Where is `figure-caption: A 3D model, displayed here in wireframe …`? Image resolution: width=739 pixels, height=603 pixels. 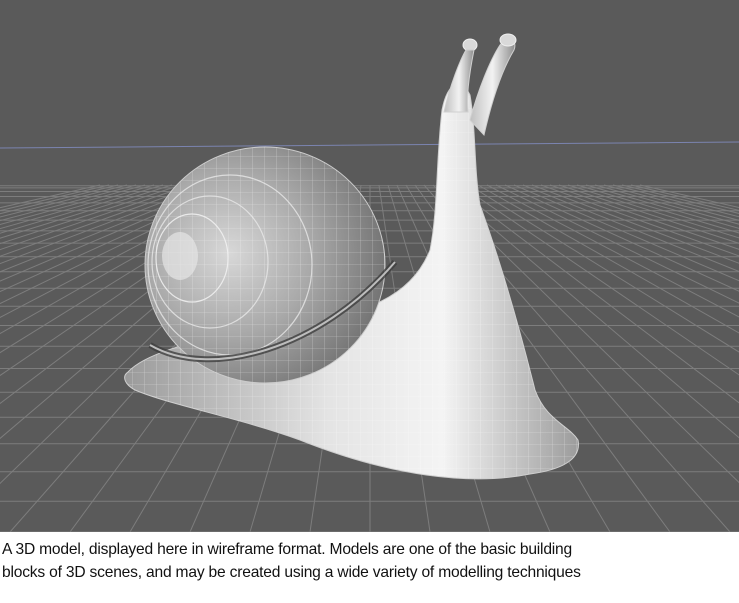 figure-caption: A 3D model, displayed here in wireframe … is located at coordinates (369, 561).